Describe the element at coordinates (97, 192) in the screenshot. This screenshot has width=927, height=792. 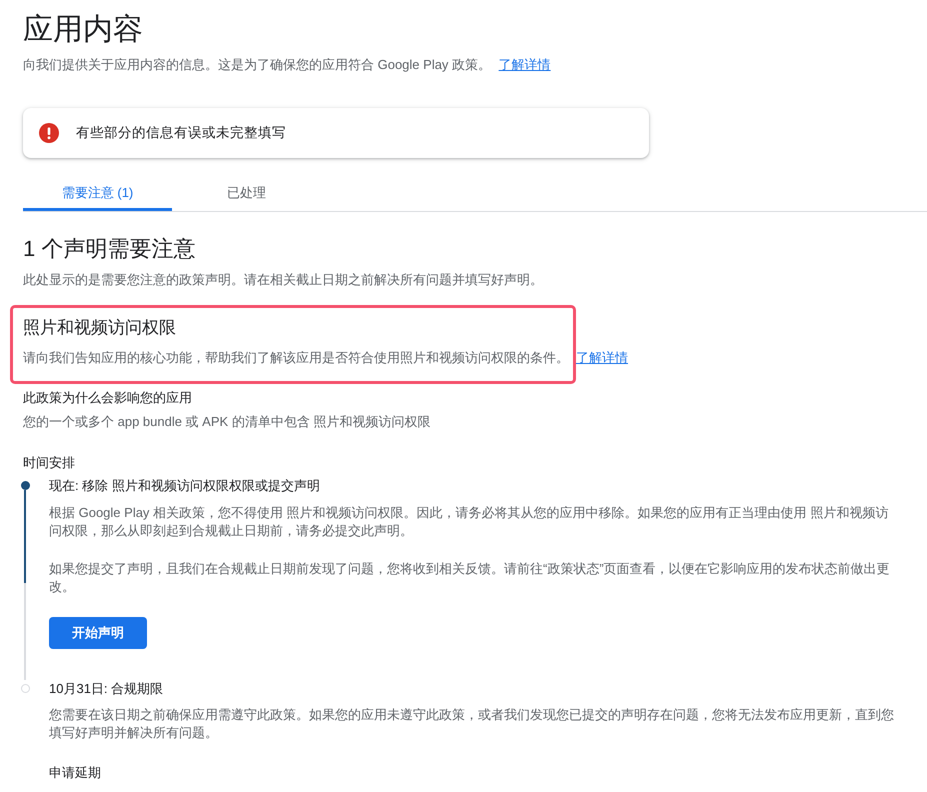
I see `tab: 需要注意 (1)` at that location.